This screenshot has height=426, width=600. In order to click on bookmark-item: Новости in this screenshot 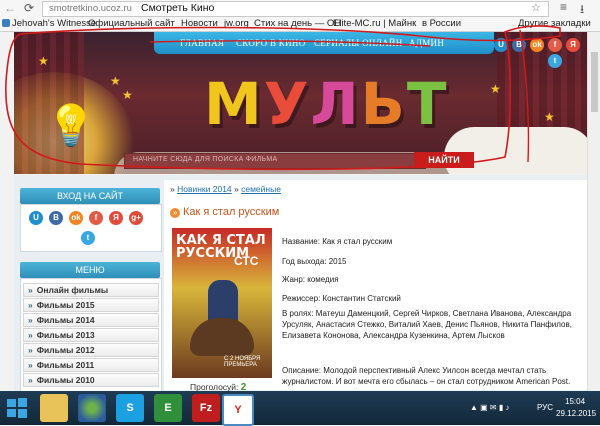, I will do `click(199, 23)`.